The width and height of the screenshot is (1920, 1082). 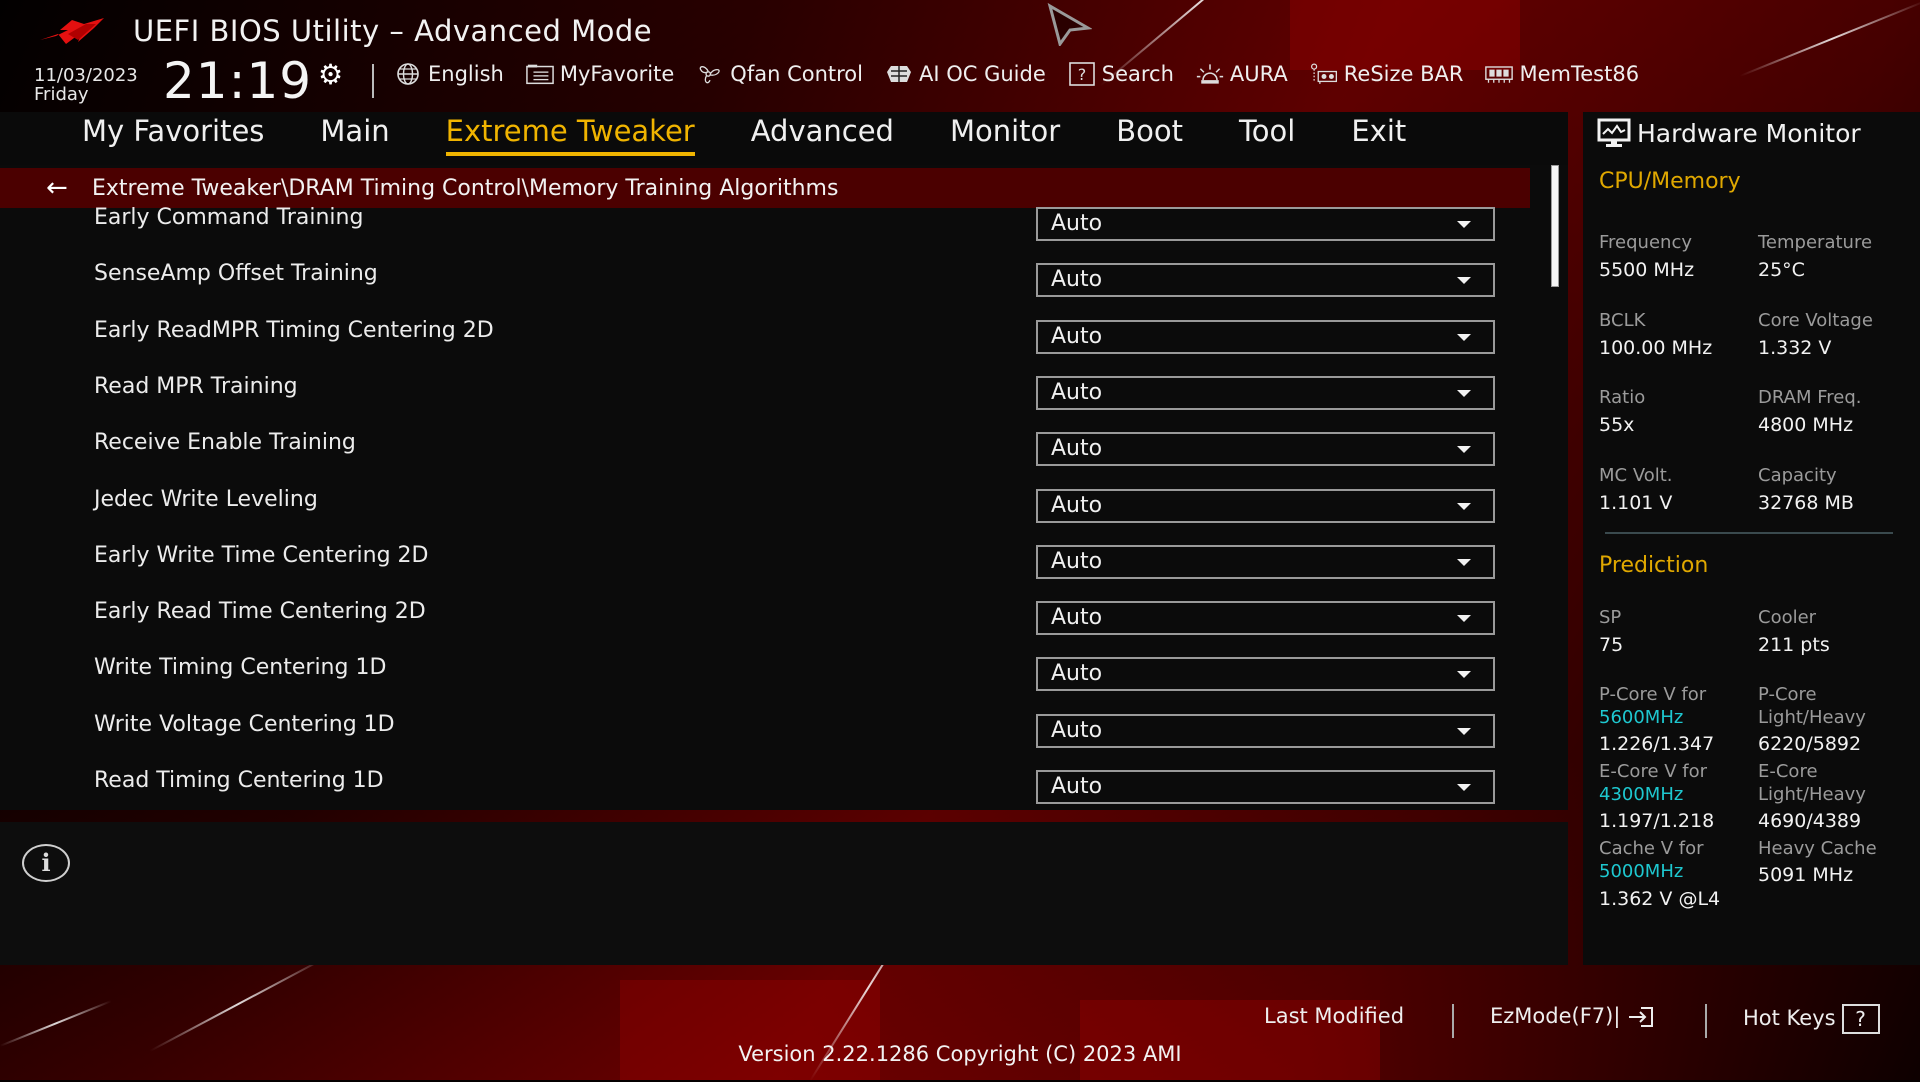 I want to click on language-button: English, so click(x=449, y=74).